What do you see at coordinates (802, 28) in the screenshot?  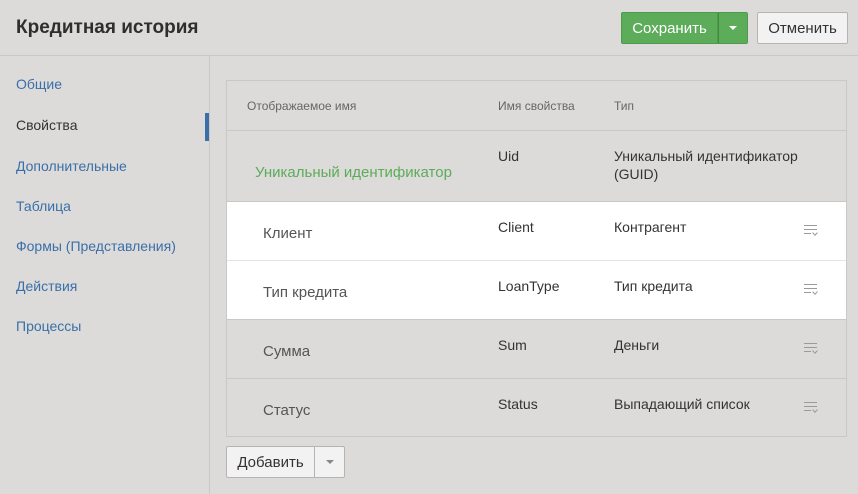 I see `cancel-button: Отменить` at bounding box center [802, 28].